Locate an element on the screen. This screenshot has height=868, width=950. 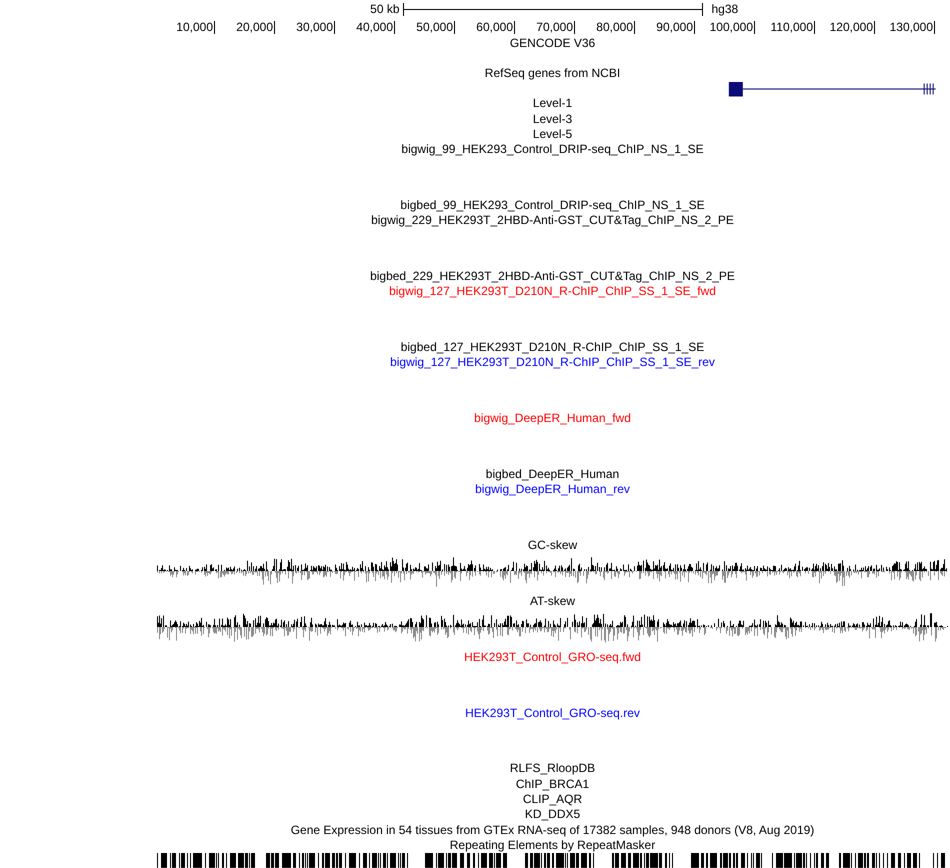
track-label: GENCODE V36 is located at coordinates (553, 44).